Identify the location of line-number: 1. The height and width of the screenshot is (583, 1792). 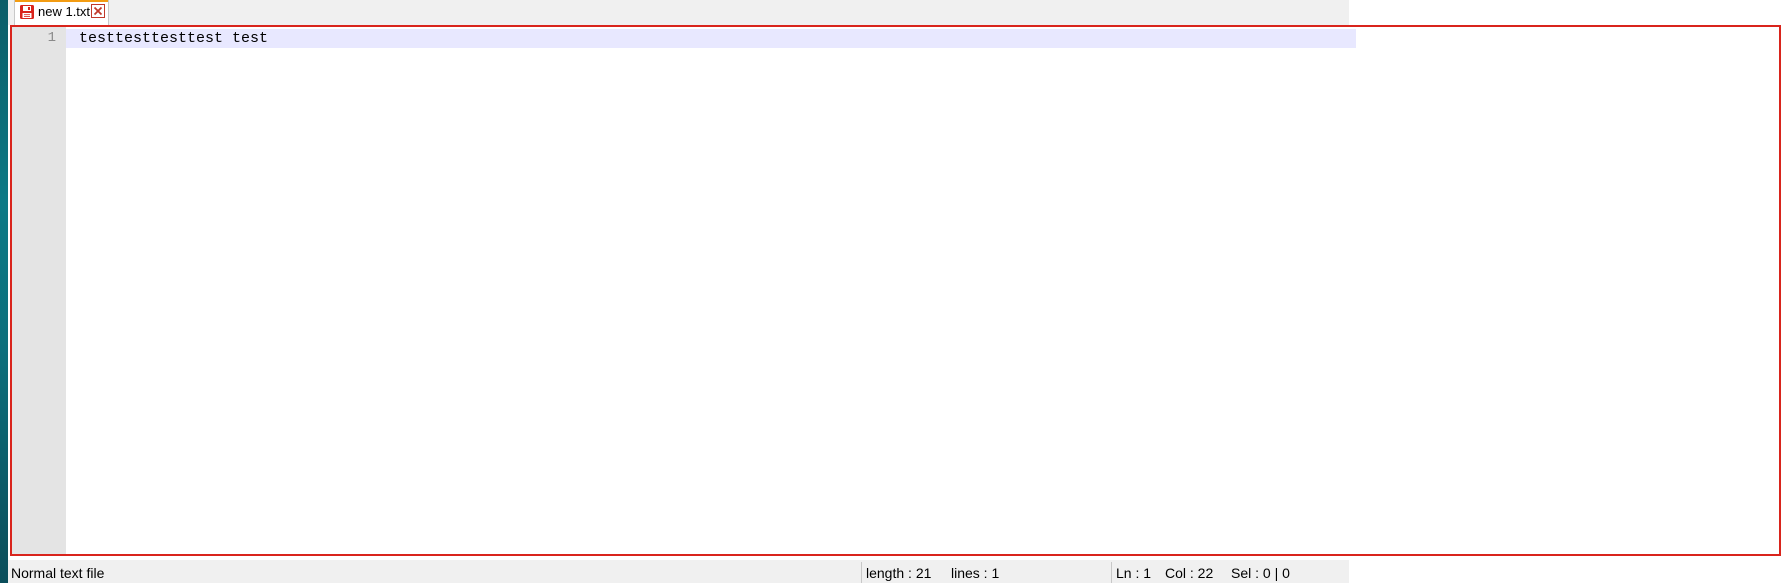
(51, 38).